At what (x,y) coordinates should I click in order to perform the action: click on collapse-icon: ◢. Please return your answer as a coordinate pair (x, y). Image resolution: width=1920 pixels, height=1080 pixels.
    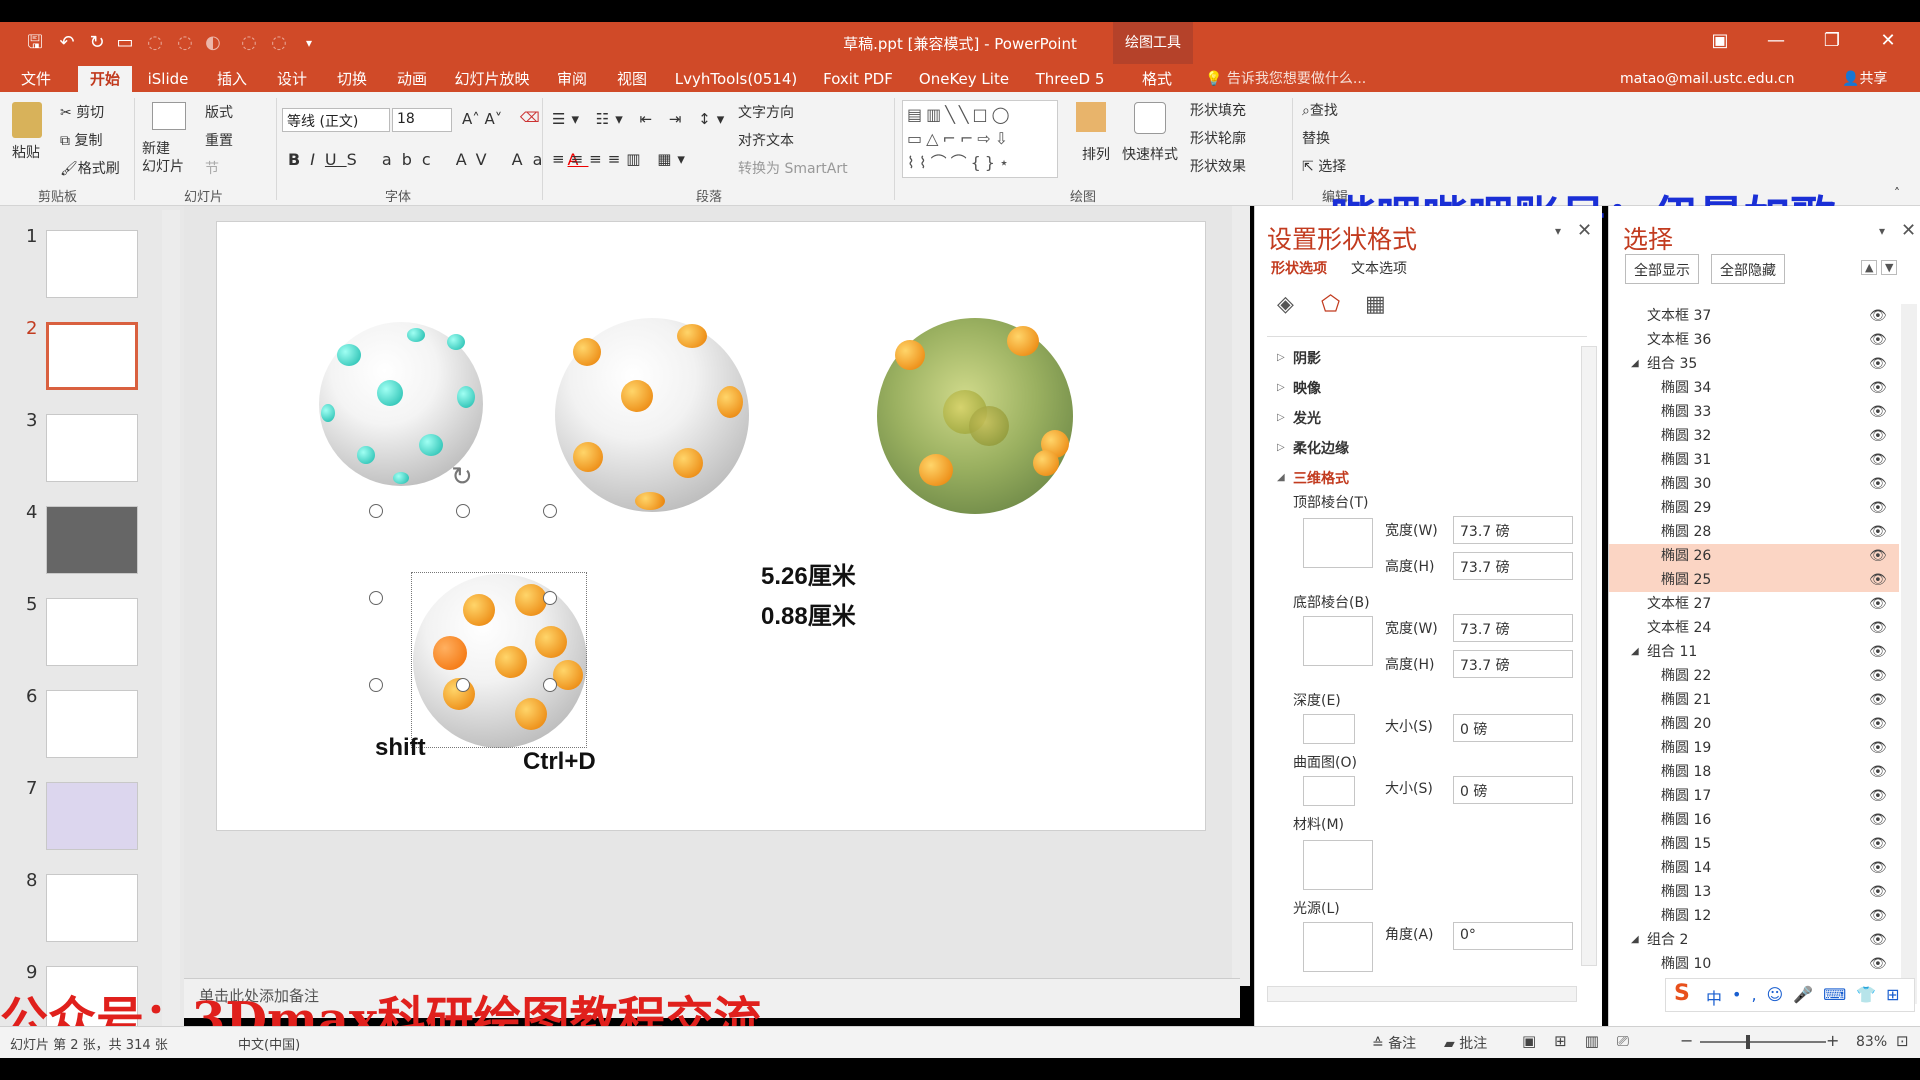
    Looking at the image, I should click on (1635, 940).